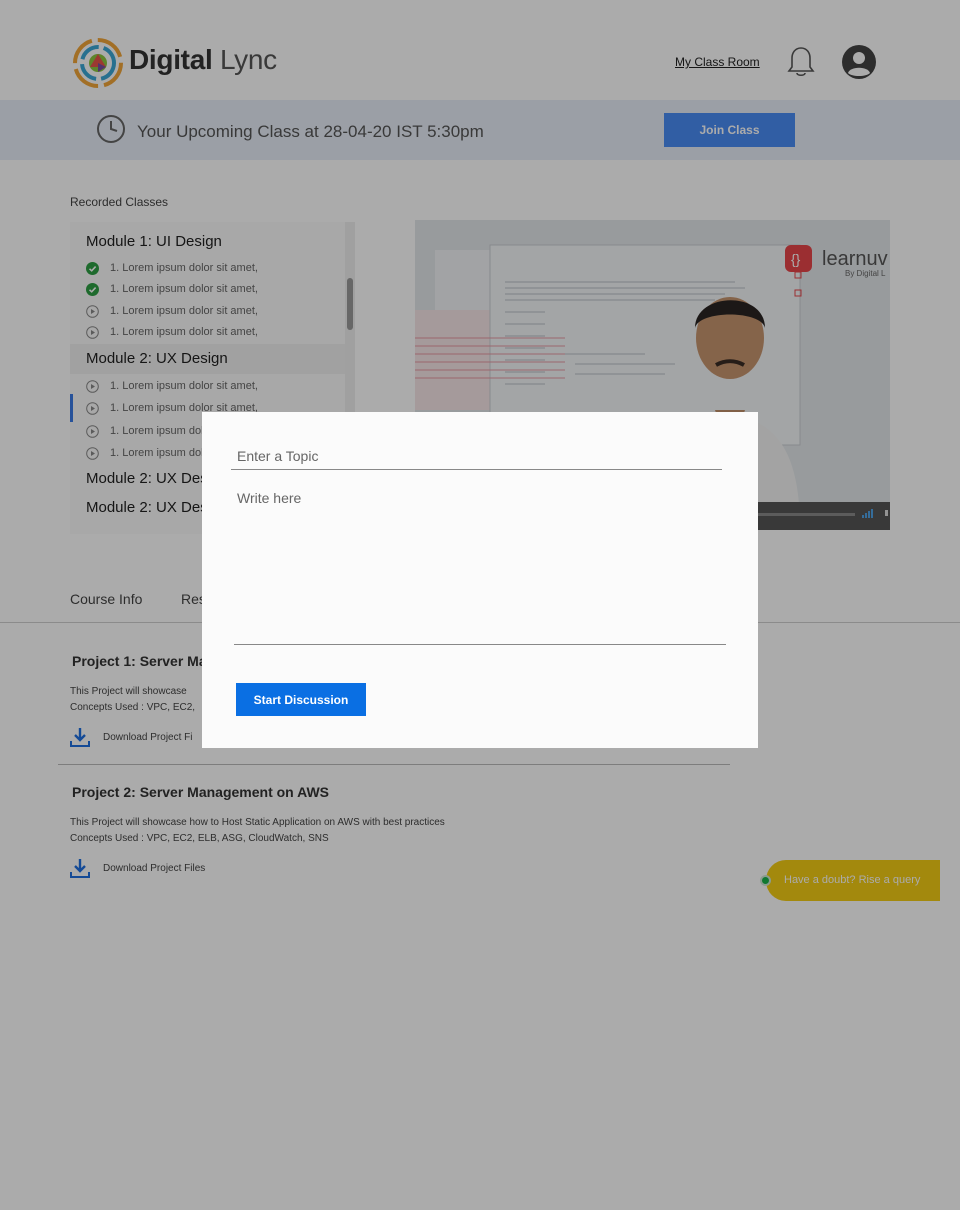 This screenshot has height=1210, width=960. What do you see at coordinates (480, 566) in the screenshot?
I see `discussion-body-textarea` at bounding box center [480, 566].